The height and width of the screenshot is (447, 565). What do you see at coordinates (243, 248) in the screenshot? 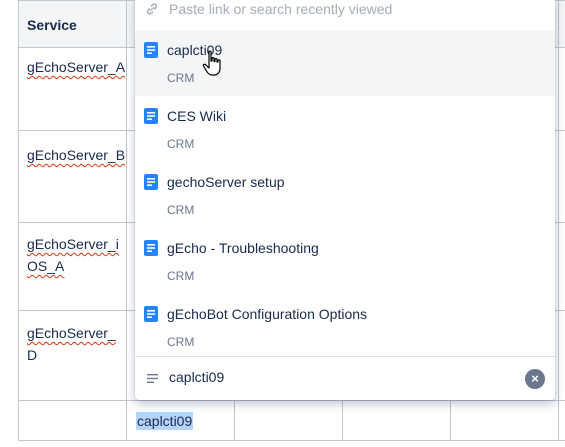
I see `result-title: gEcho - Troubleshooting` at bounding box center [243, 248].